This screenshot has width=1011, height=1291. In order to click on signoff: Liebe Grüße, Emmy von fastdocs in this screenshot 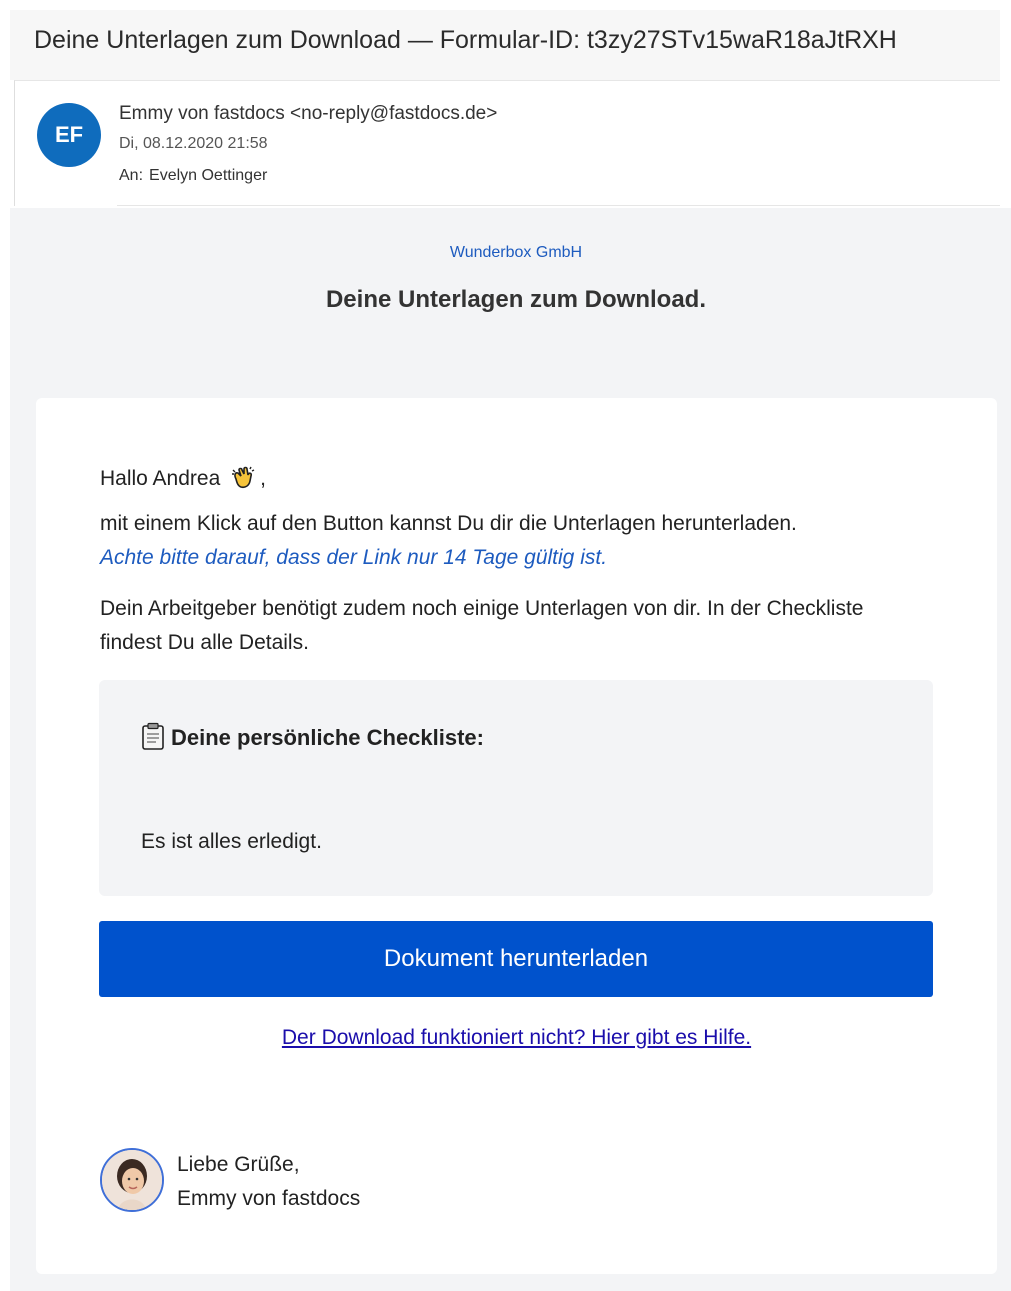, I will do `click(268, 1182)`.